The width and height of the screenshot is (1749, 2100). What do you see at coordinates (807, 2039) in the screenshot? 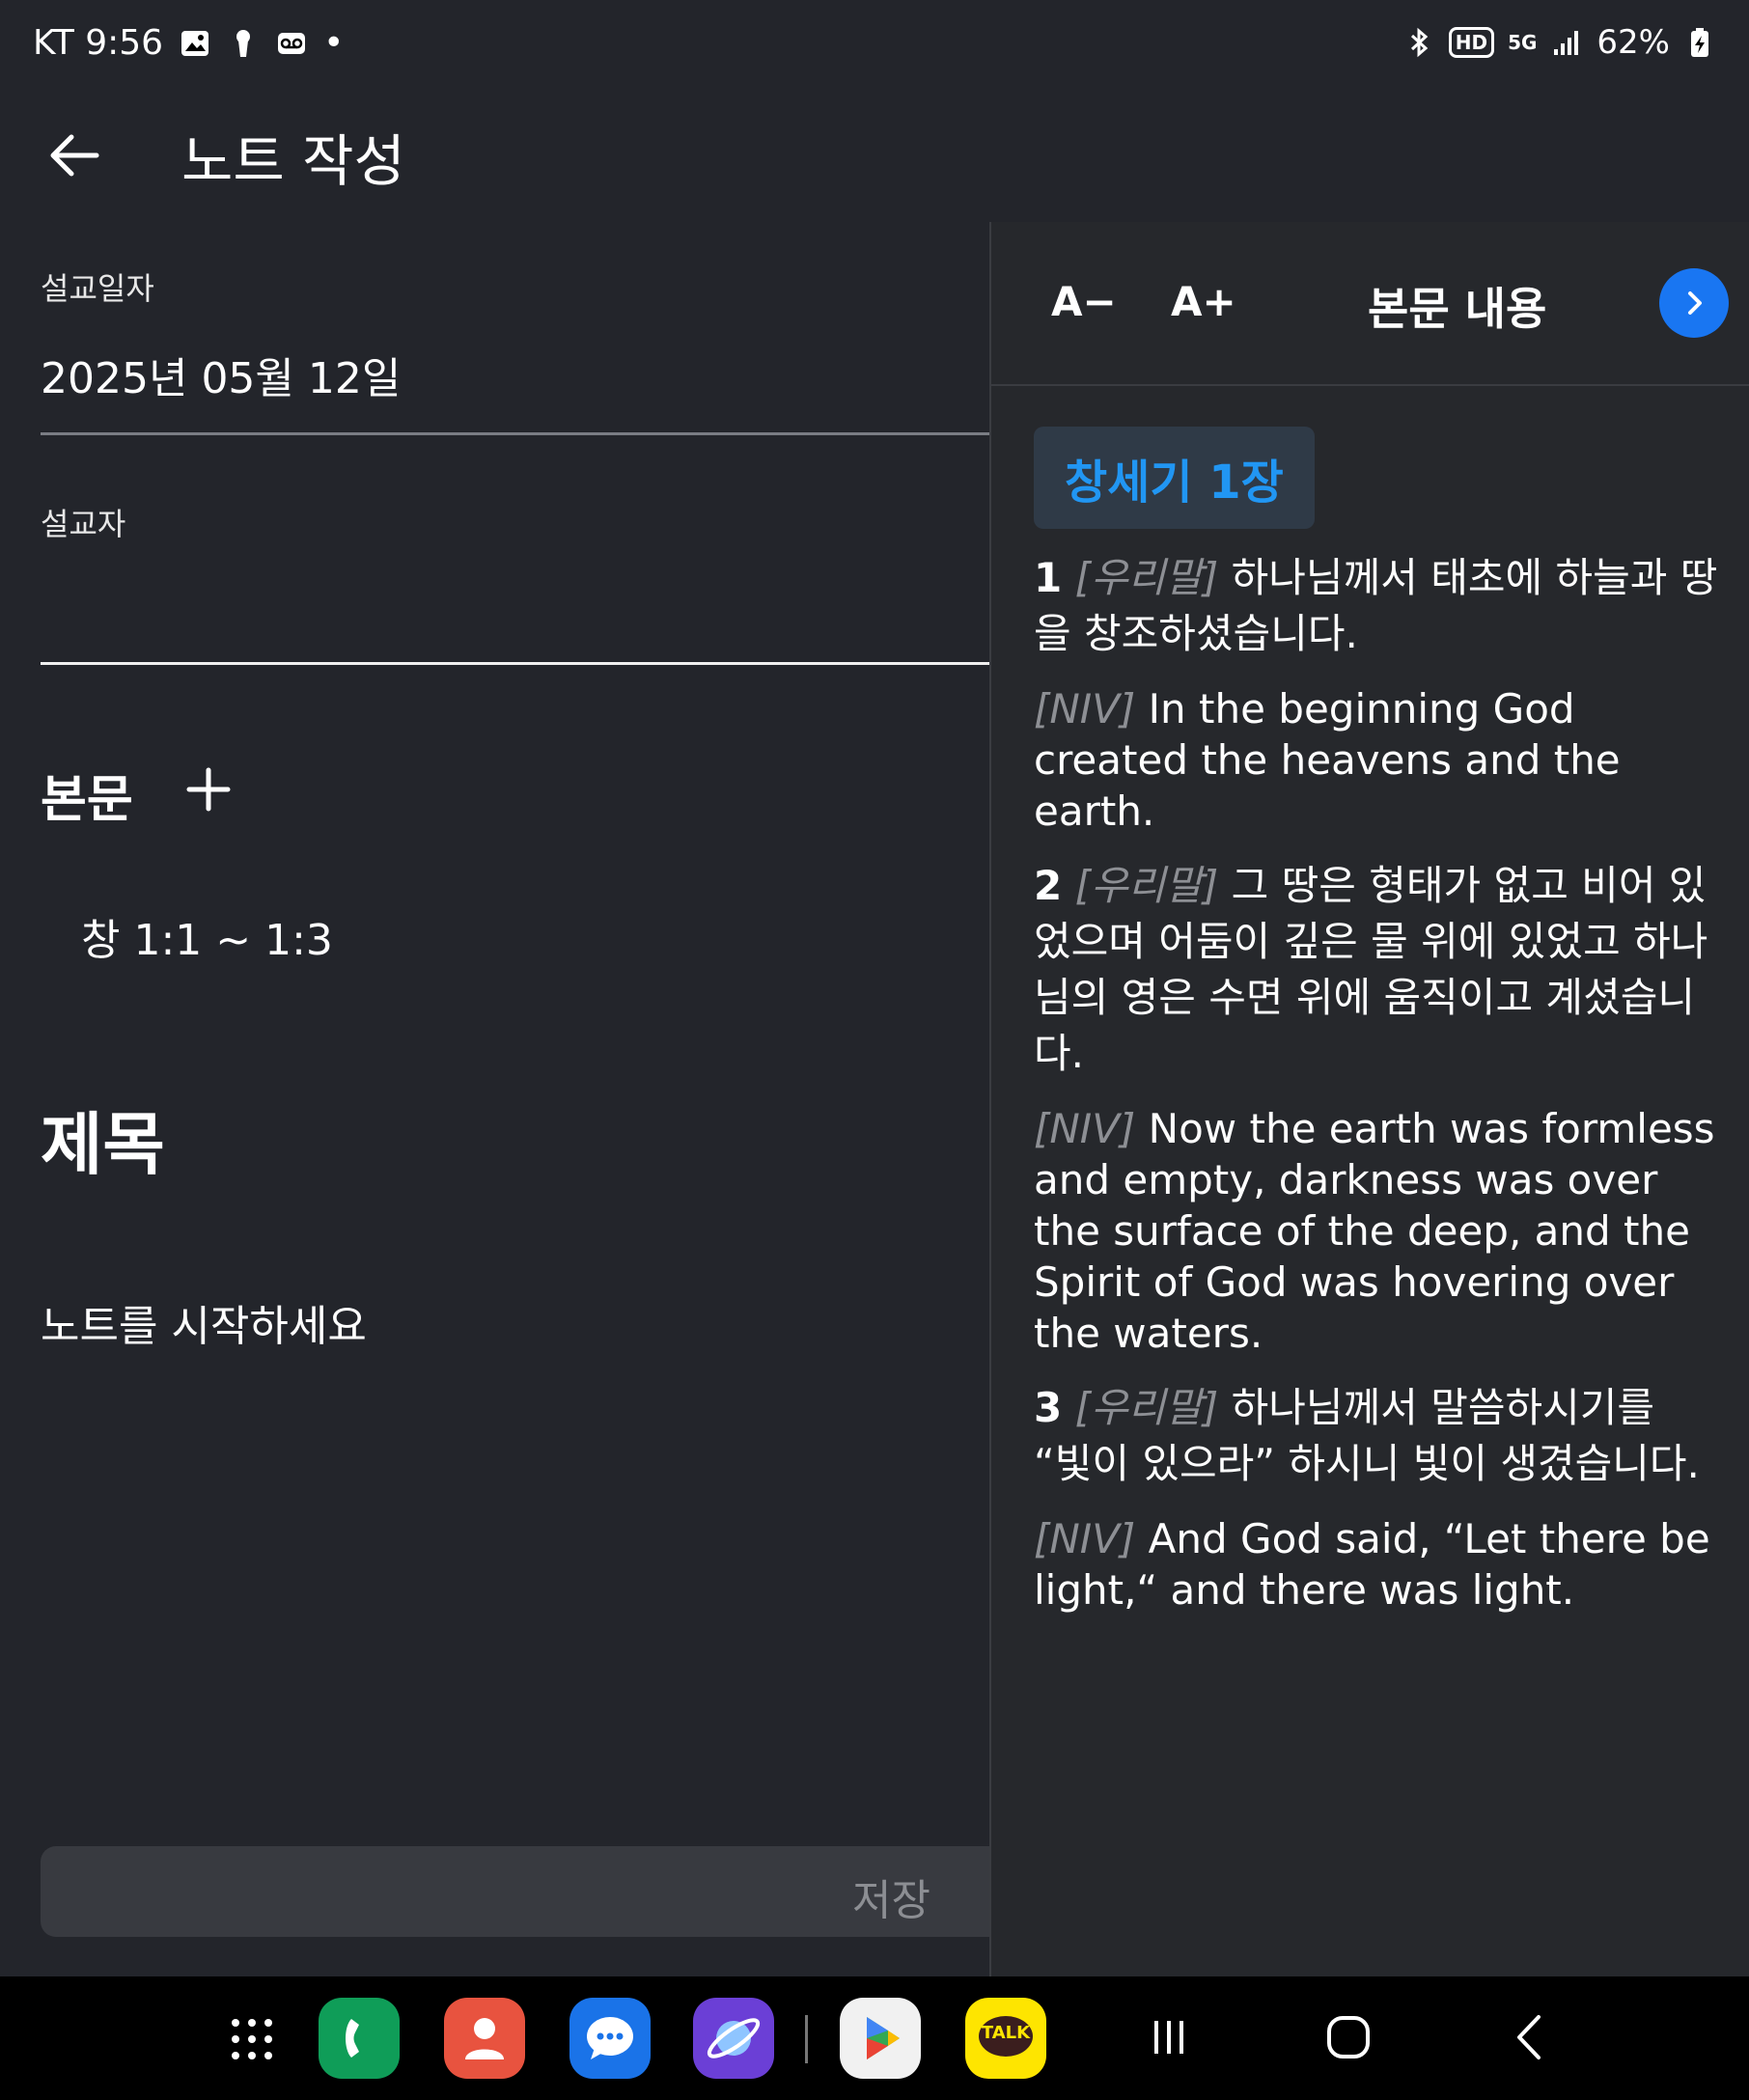
I see `dock-divider` at bounding box center [807, 2039].